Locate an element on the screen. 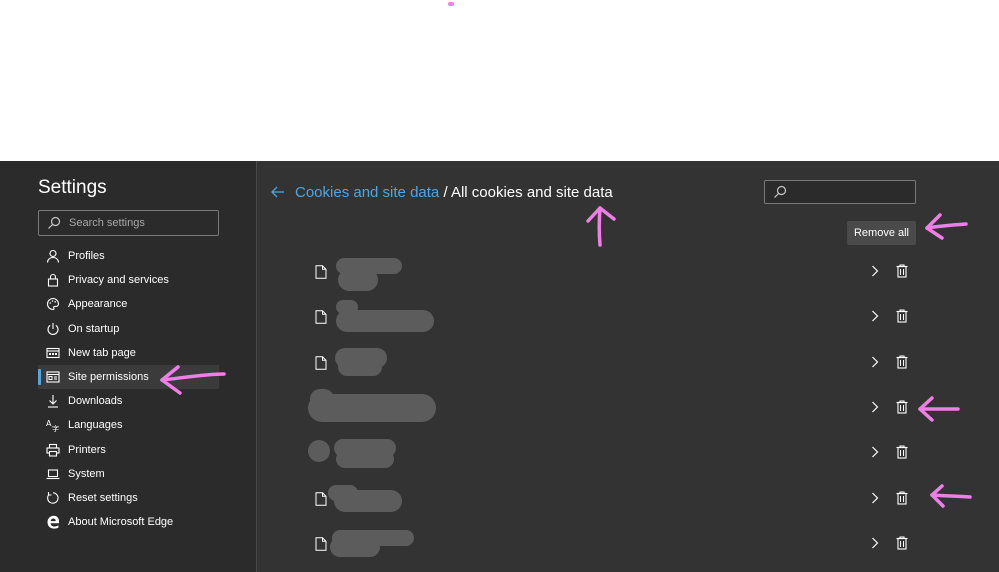 The image size is (999, 572). printer-icon is located at coordinates (53, 450).